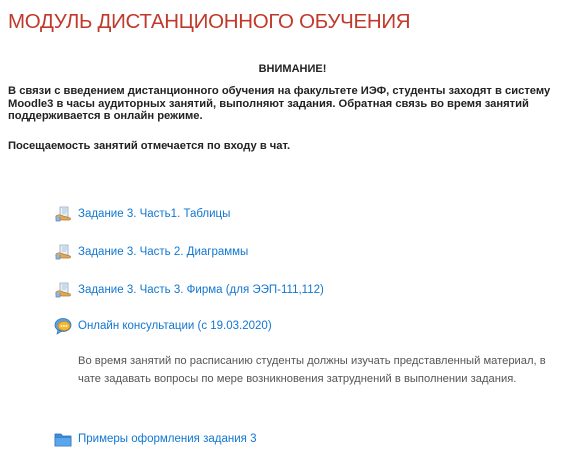 This screenshot has height=453, width=585. I want to click on activity-link-examples: Примеры оформления задания 3, so click(167, 439).